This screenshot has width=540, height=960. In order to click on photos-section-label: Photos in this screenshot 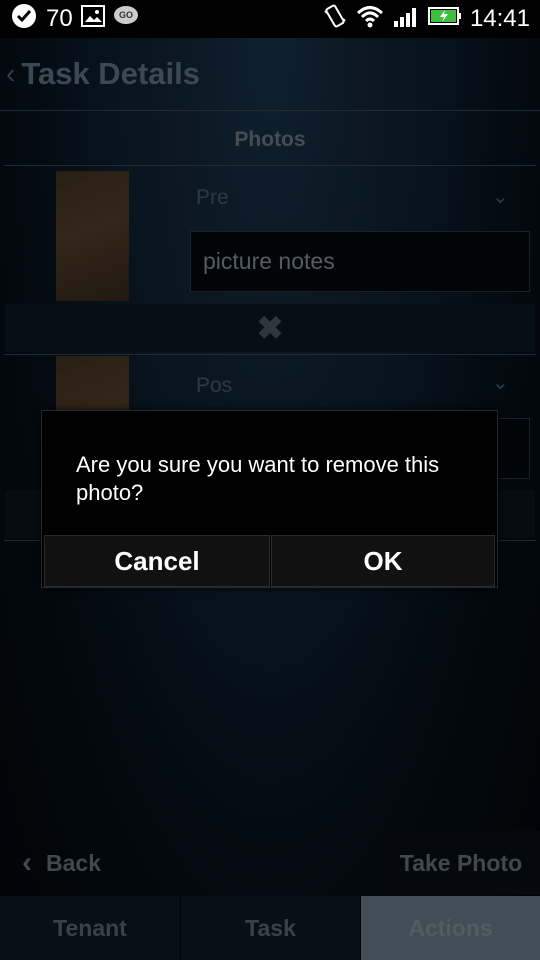, I will do `click(270, 139)`.